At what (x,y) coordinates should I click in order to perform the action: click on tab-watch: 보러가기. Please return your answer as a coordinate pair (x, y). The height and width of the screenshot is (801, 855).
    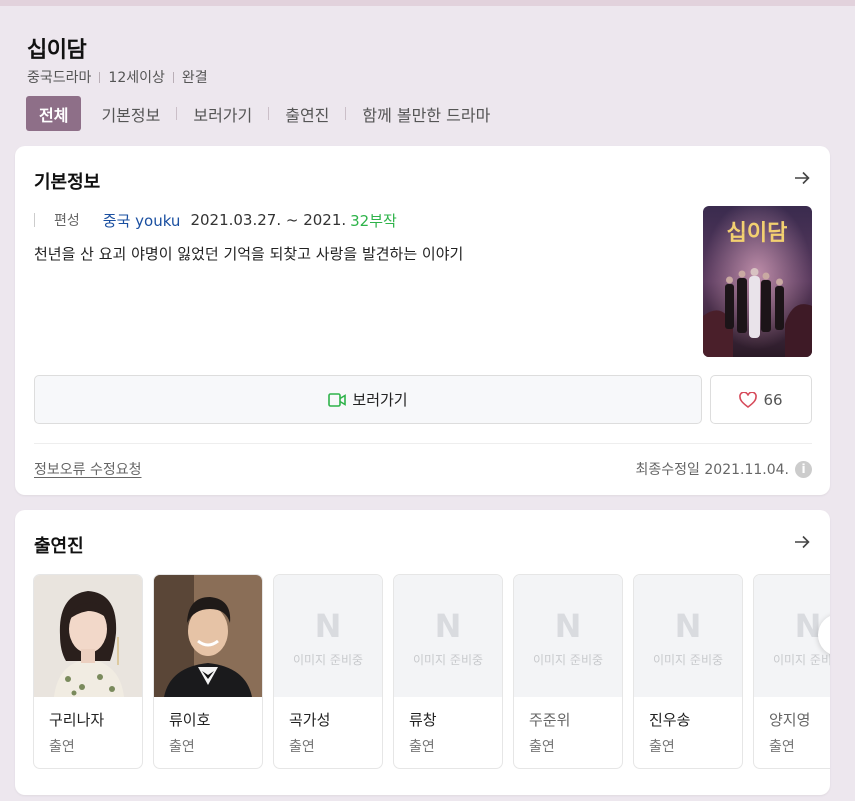
    Looking at the image, I should click on (222, 113).